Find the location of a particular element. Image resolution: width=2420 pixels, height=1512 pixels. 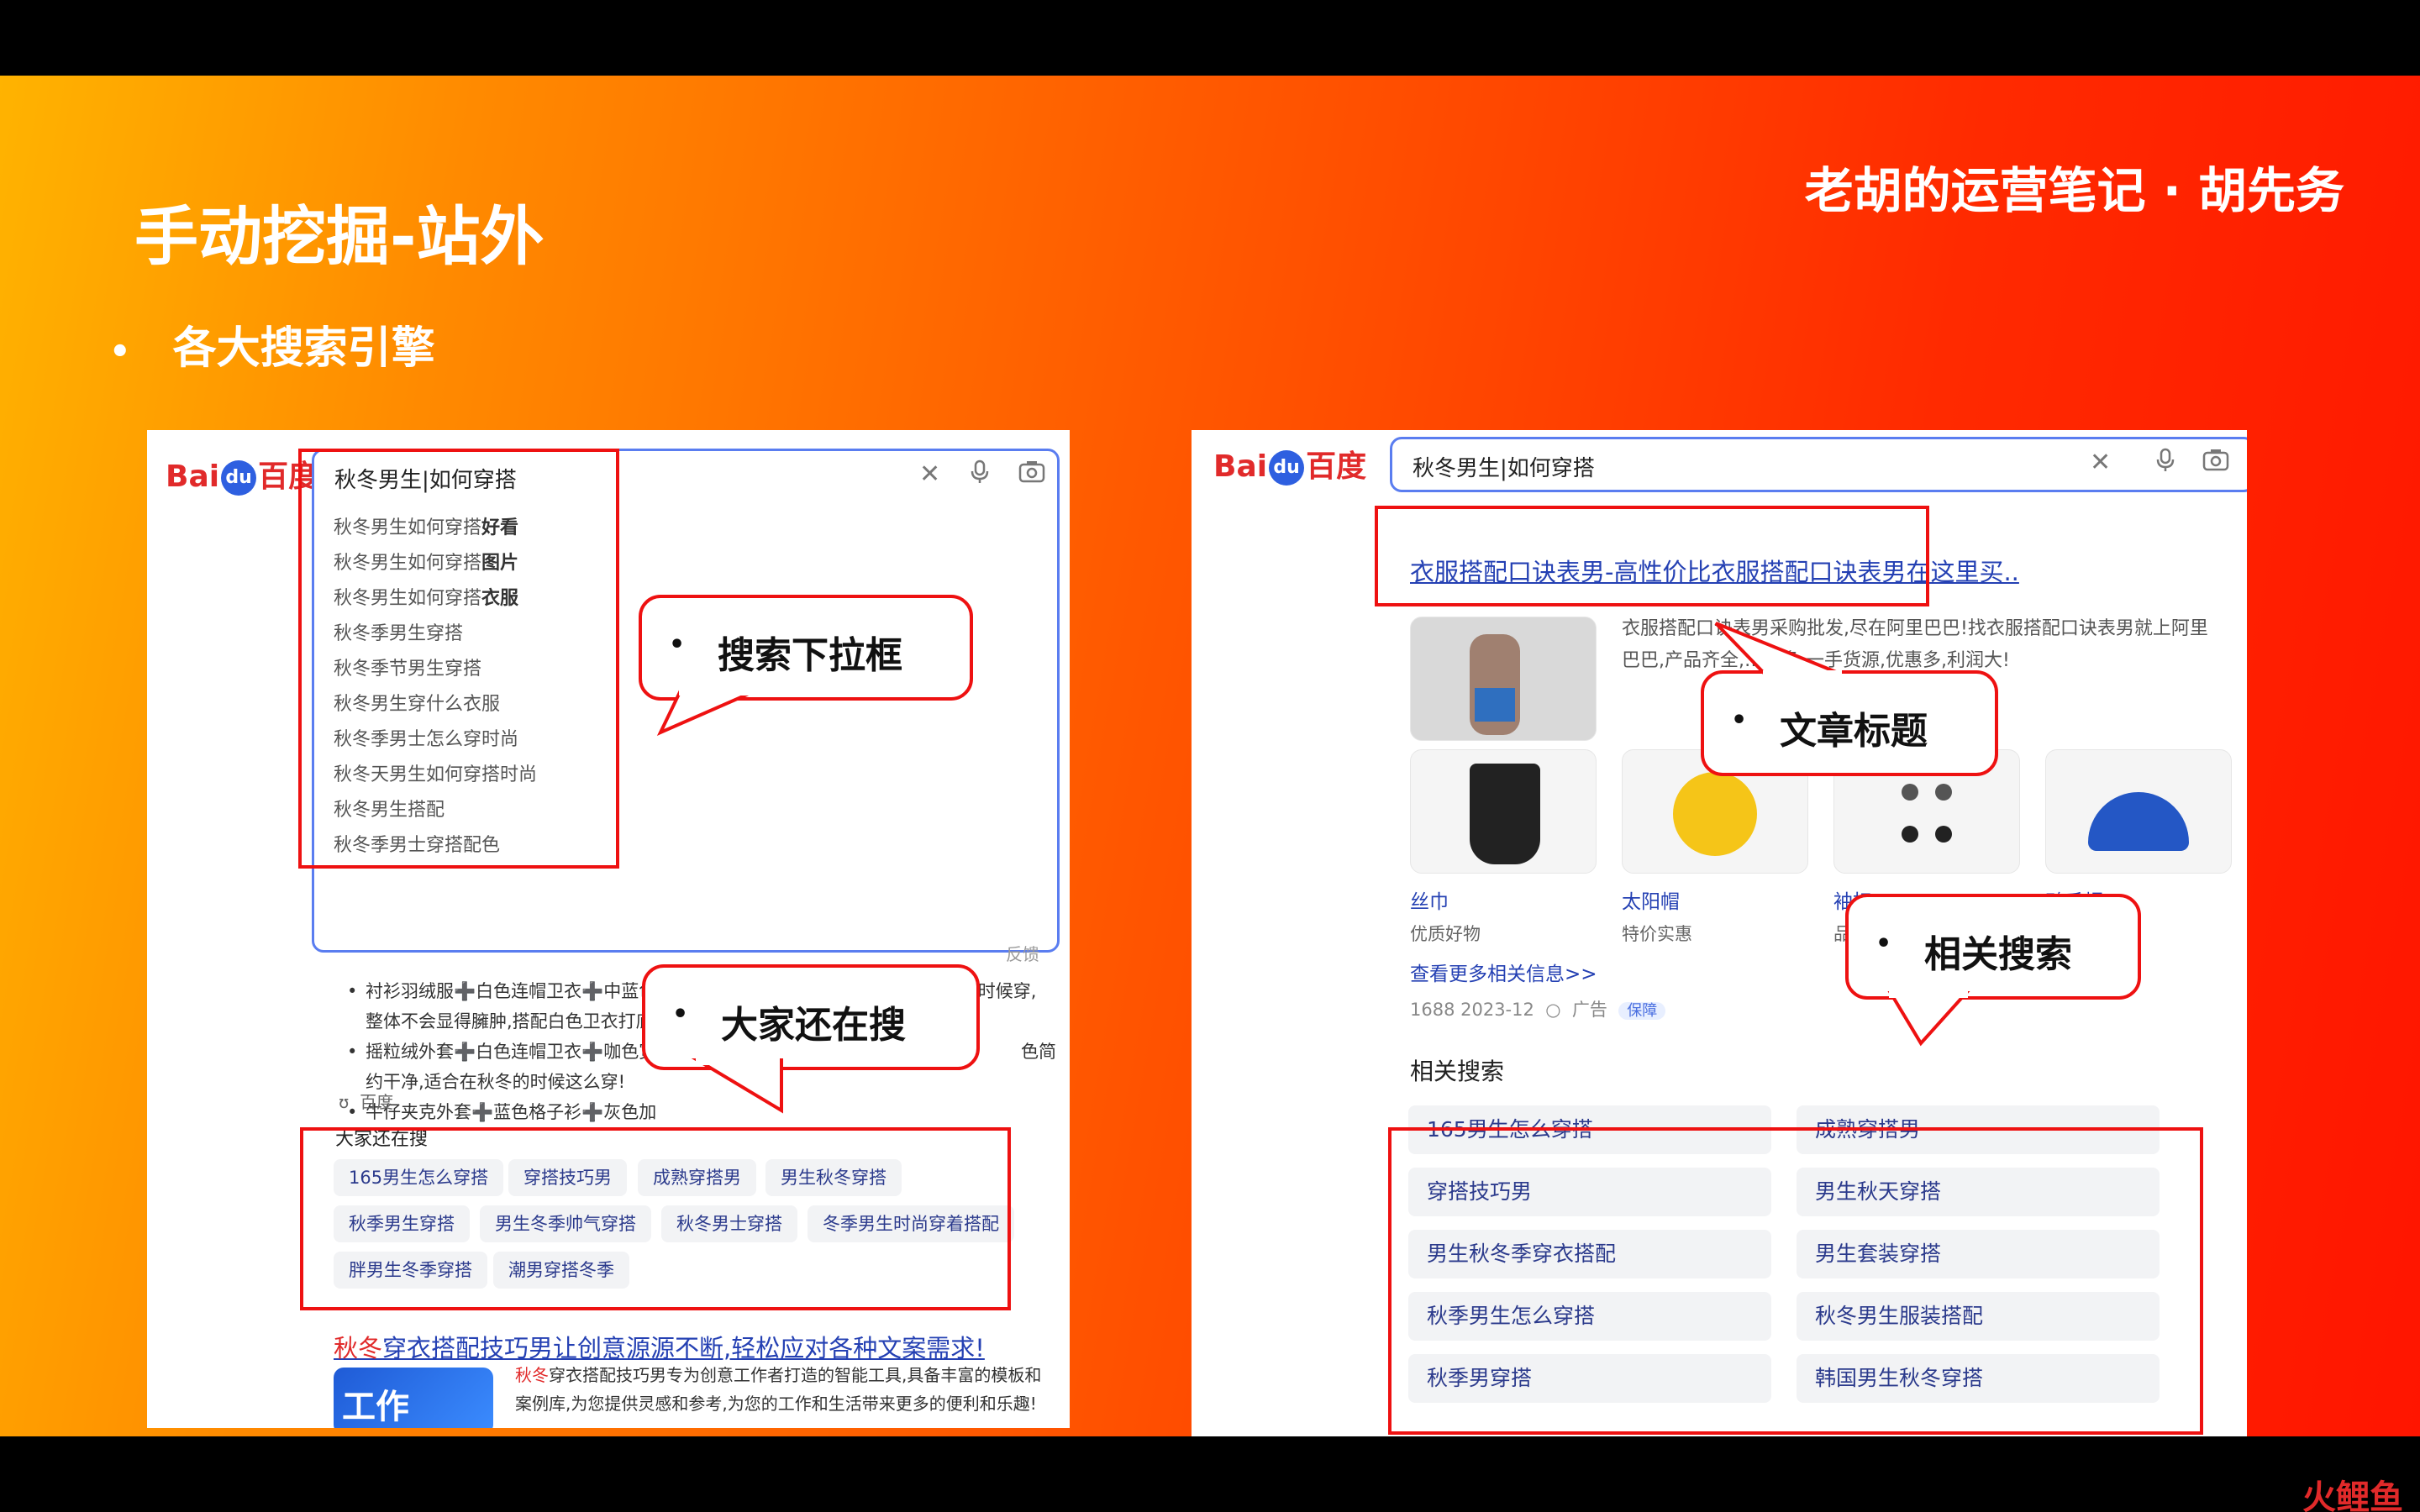

bullet-main: • 各大搜索引擎 is located at coordinates (272, 343).